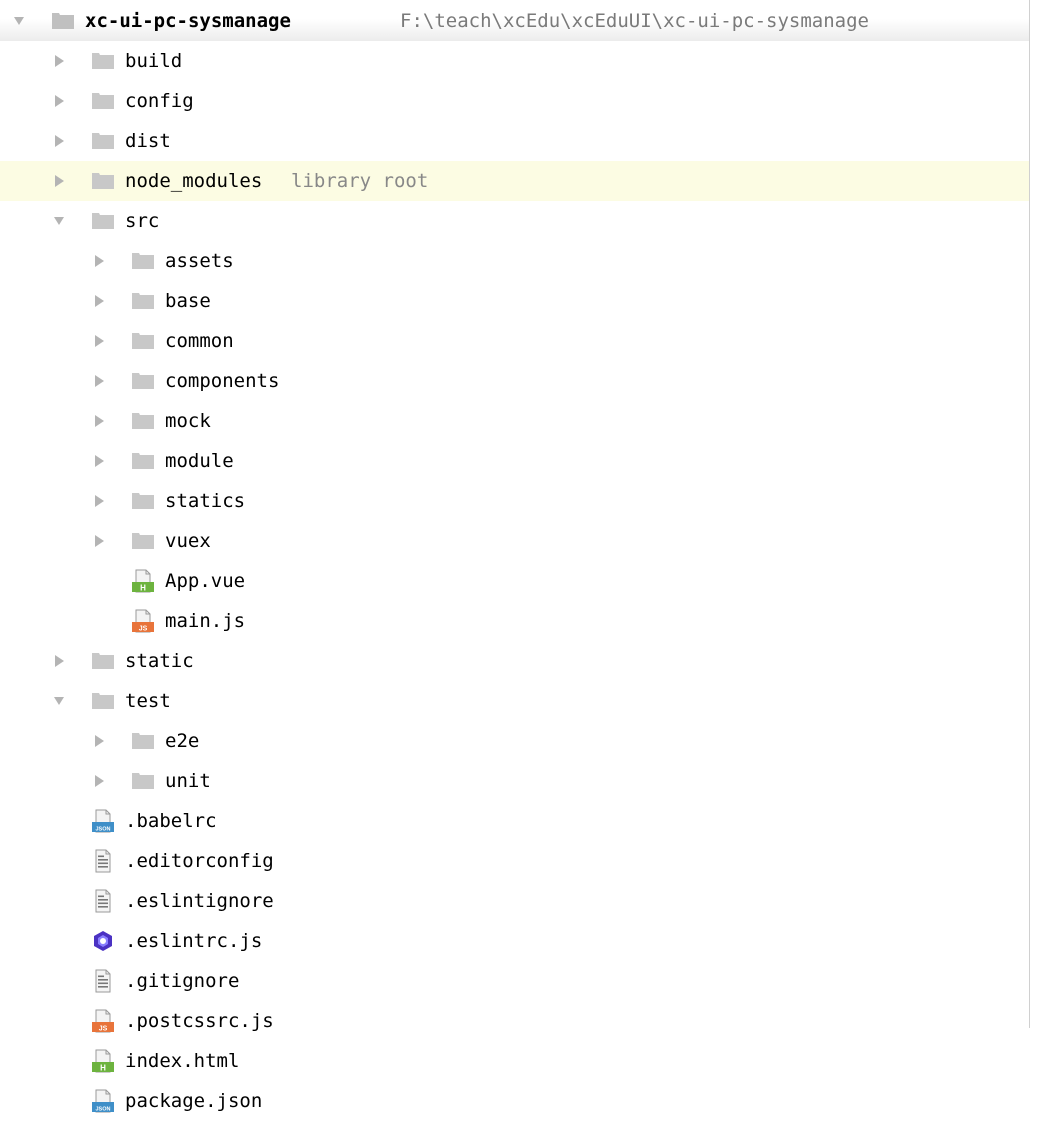 Image resolution: width=1037 pixels, height=1124 pixels. Describe the element at coordinates (515, 421) in the screenshot. I see `tree-row-mock: mock` at that location.